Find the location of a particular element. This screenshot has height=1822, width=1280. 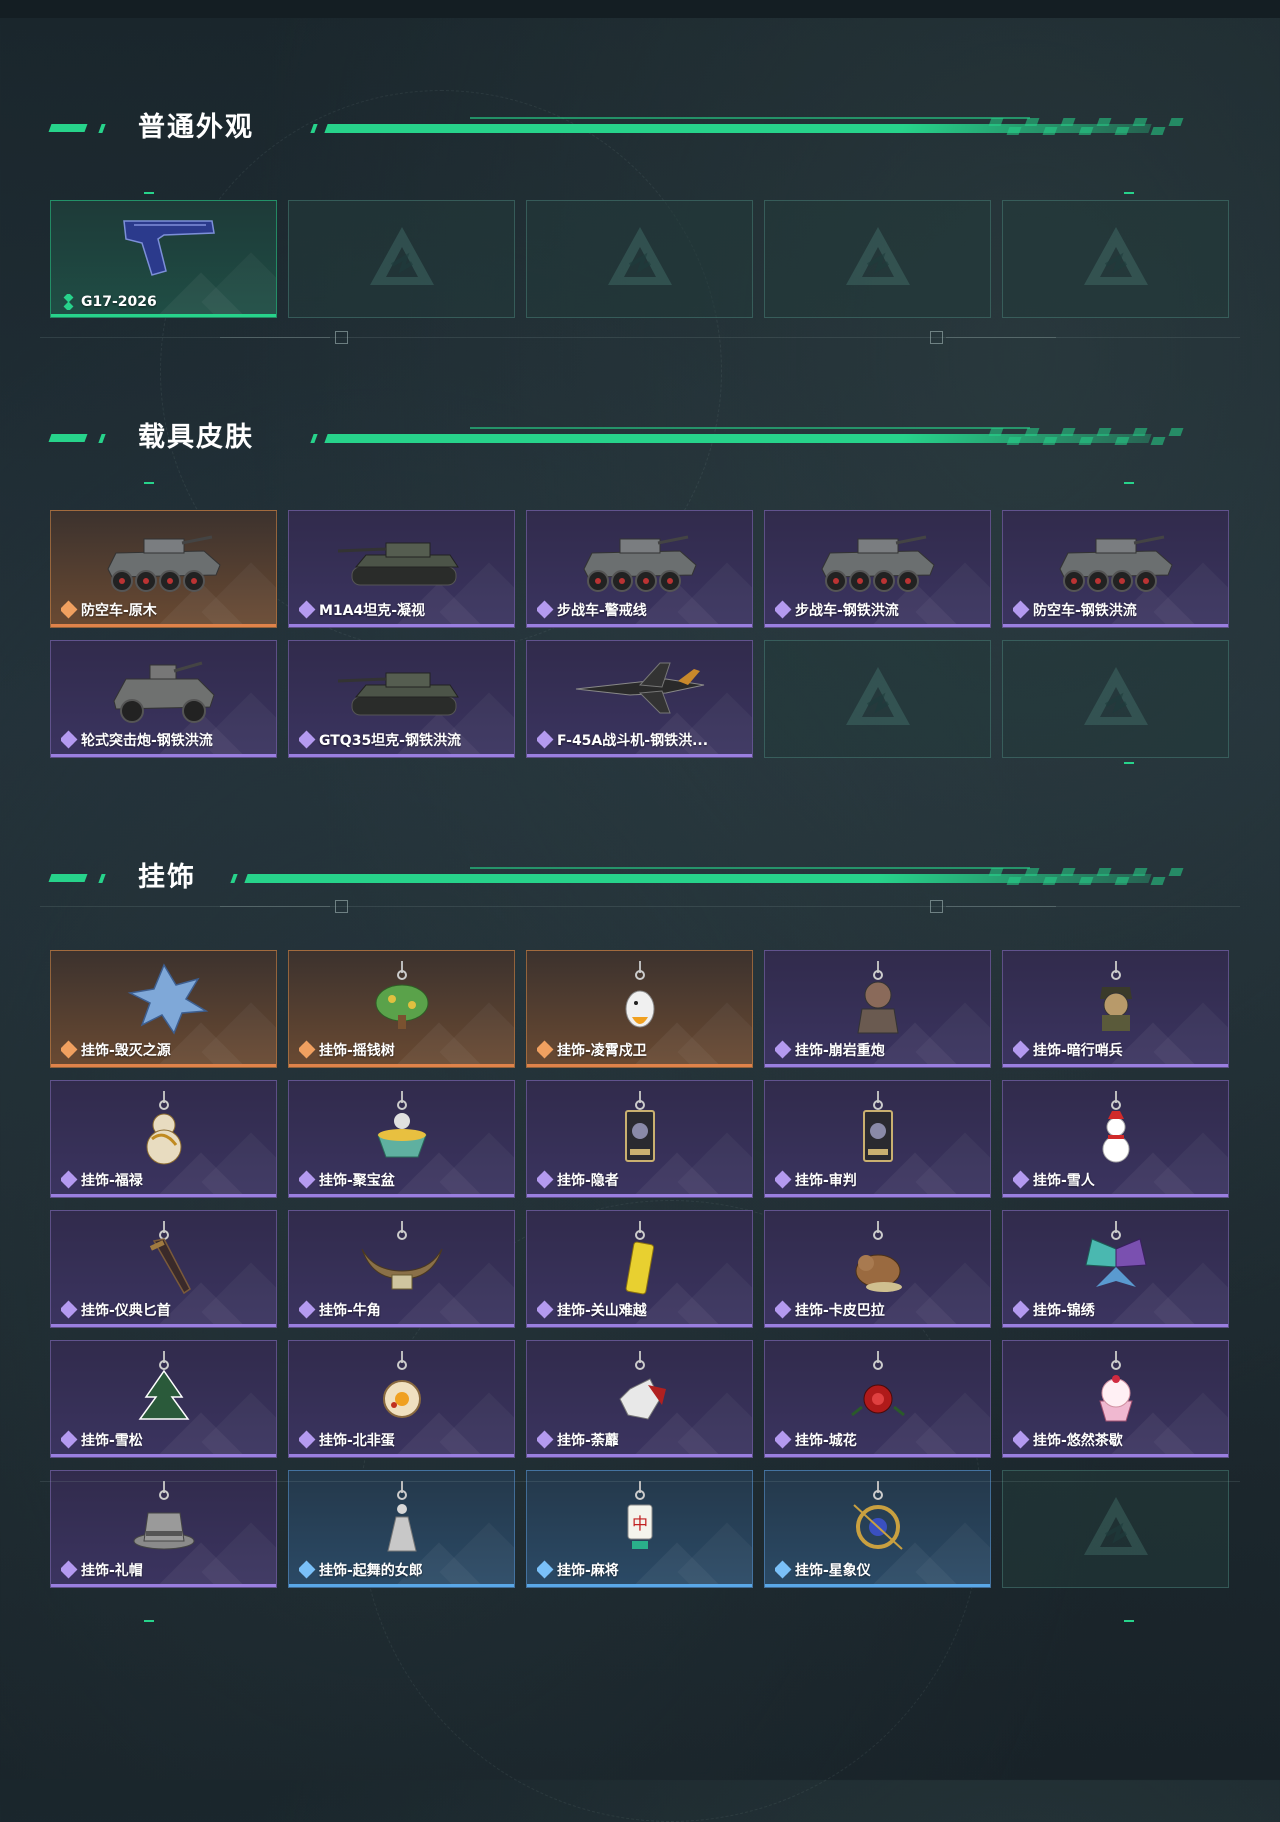

jet-icon is located at coordinates (639, 688).